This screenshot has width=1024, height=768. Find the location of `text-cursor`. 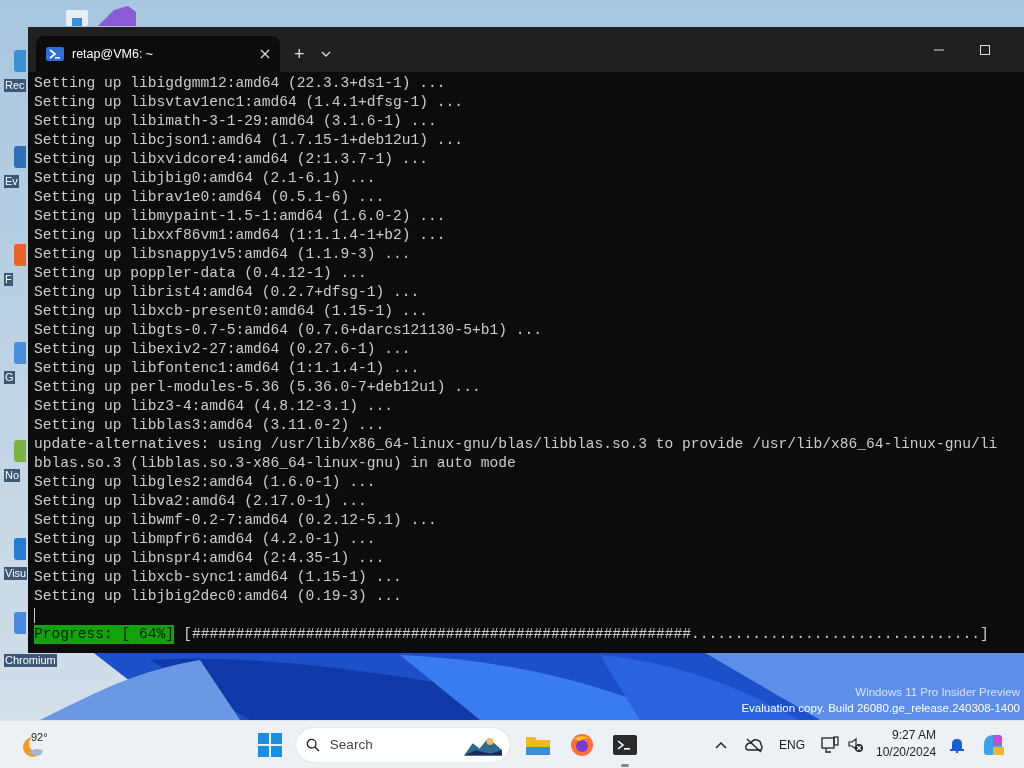

text-cursor is located at coordinates (34, 615).